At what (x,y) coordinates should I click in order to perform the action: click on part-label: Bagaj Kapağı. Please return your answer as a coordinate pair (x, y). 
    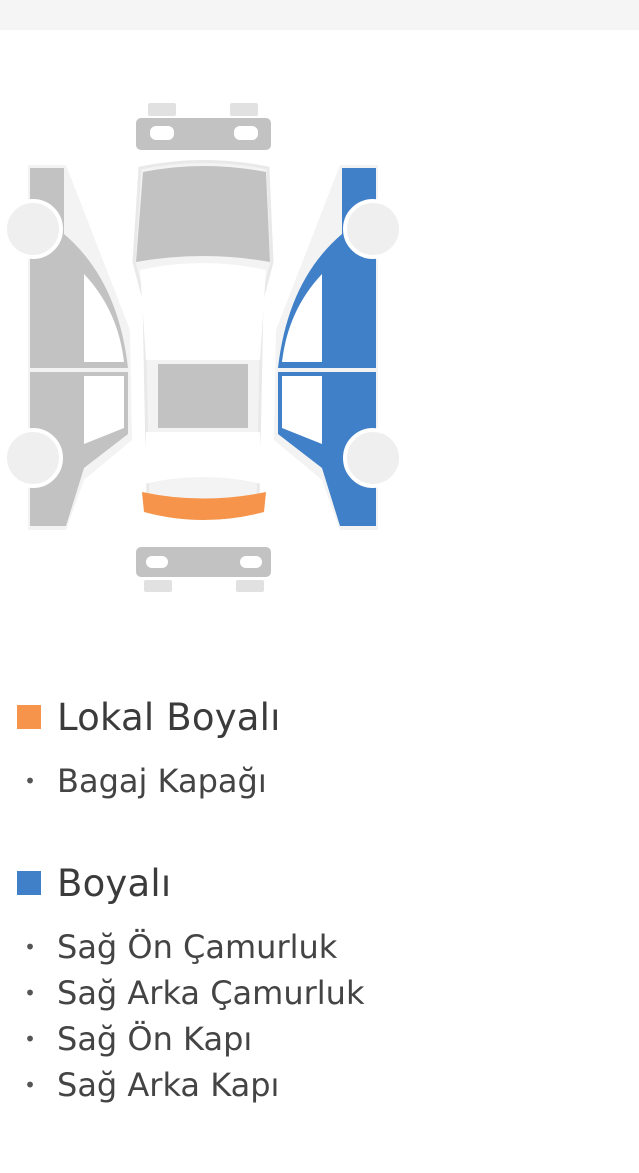
    Looking at the image, I should click on (162, 781).